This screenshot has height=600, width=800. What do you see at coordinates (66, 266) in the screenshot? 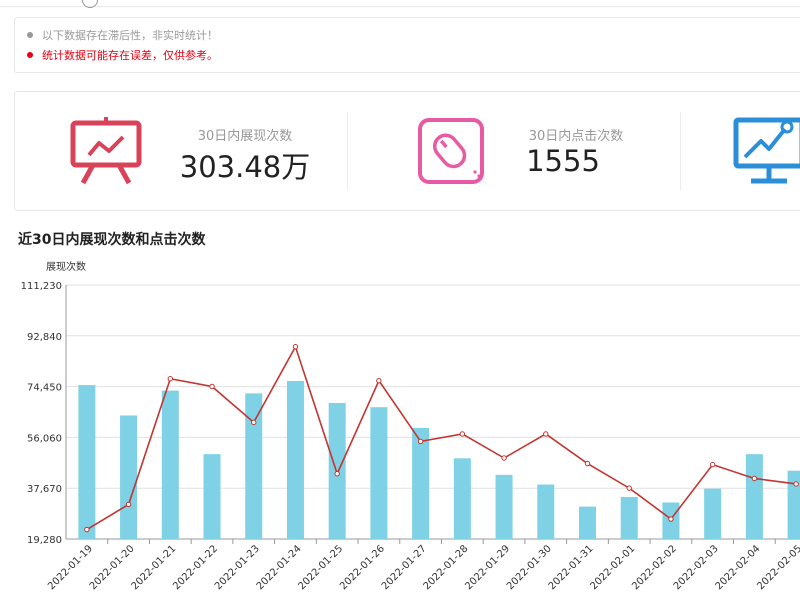
I see `y-axis-label: 展现次数` at bounding box center [66, 266].